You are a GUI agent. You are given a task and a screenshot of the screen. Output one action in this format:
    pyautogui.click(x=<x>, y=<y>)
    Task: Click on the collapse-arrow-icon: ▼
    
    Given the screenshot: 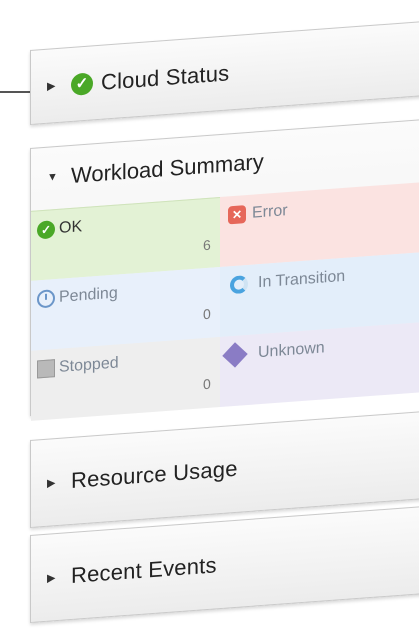 What is the action you would take?
    pyautogui.click(x=52, y=177)
    